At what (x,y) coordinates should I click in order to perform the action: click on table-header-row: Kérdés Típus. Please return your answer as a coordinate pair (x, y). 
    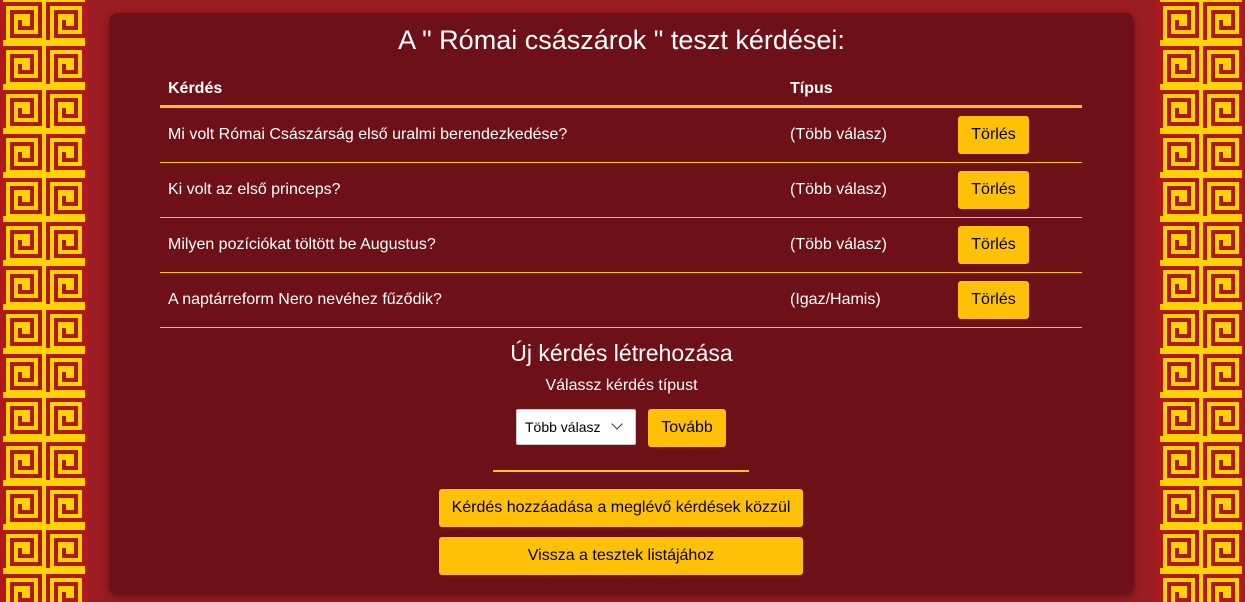
    Looking at the image, I should click on (621, 90).